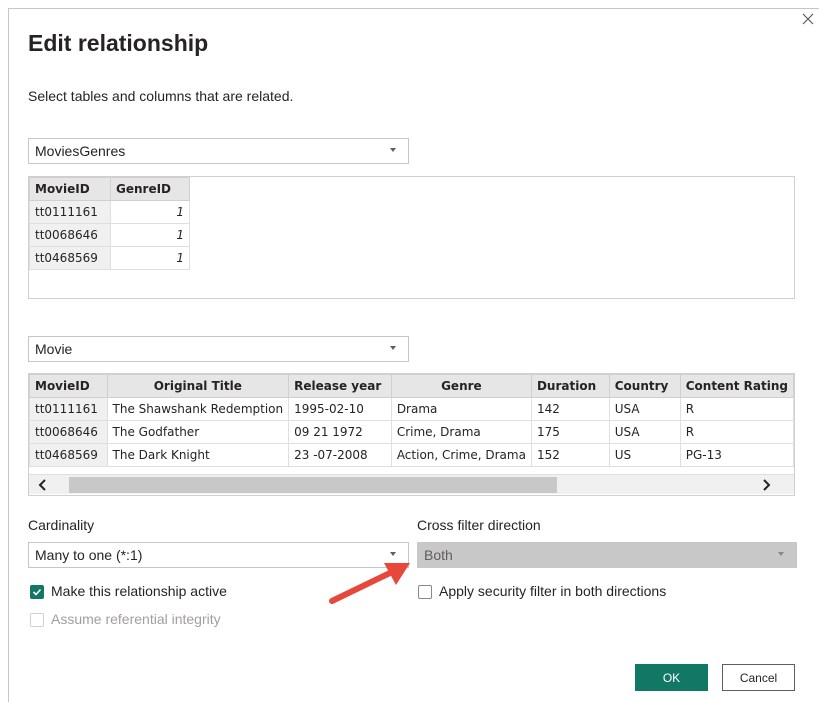  Describe the element at coordinates (570, 409) in the screenshot. I see `table-cell: 142` at that location.